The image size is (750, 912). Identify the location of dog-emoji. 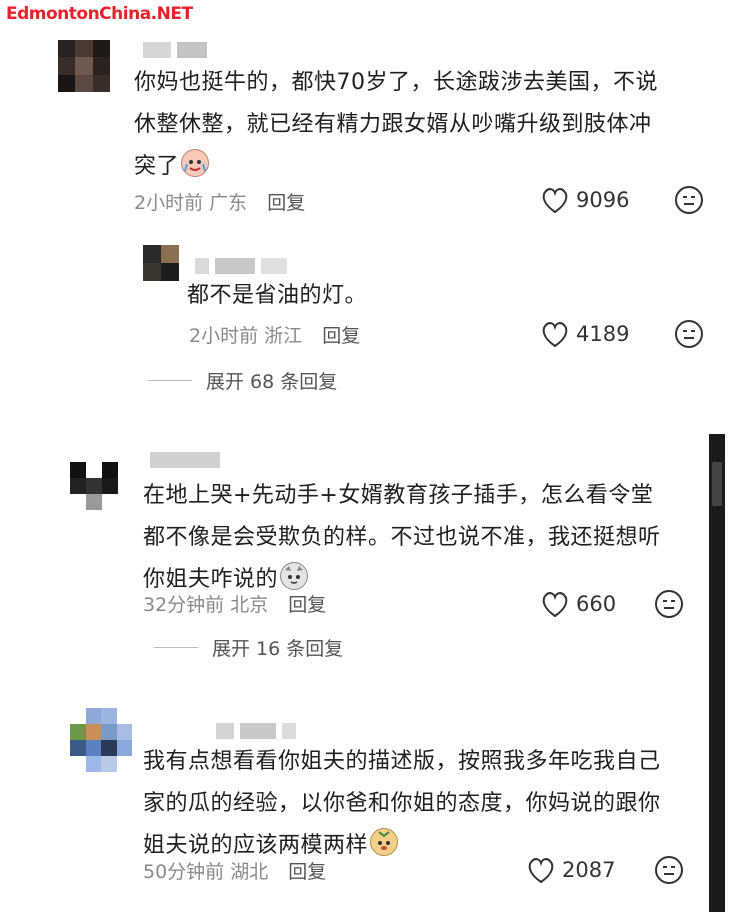
(384, 842).